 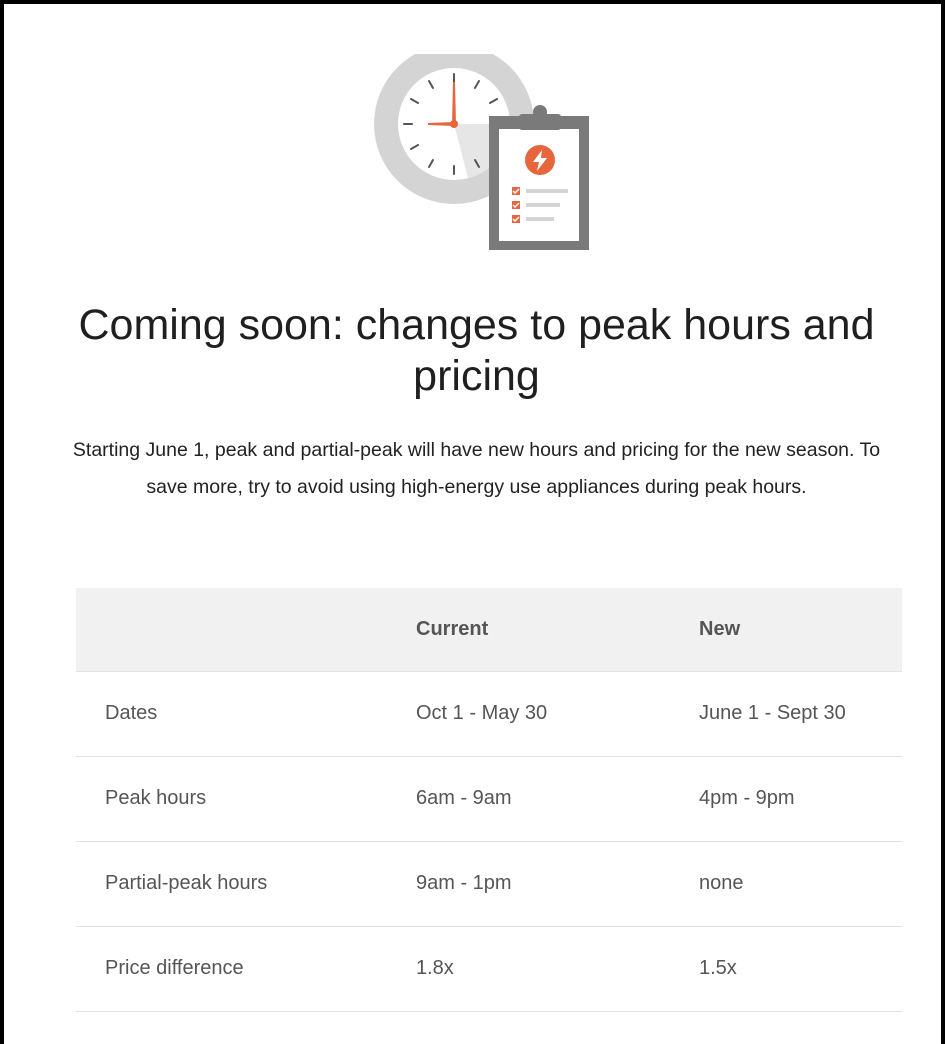 I want to click on header-cell-label, so click(x=246, y=630).